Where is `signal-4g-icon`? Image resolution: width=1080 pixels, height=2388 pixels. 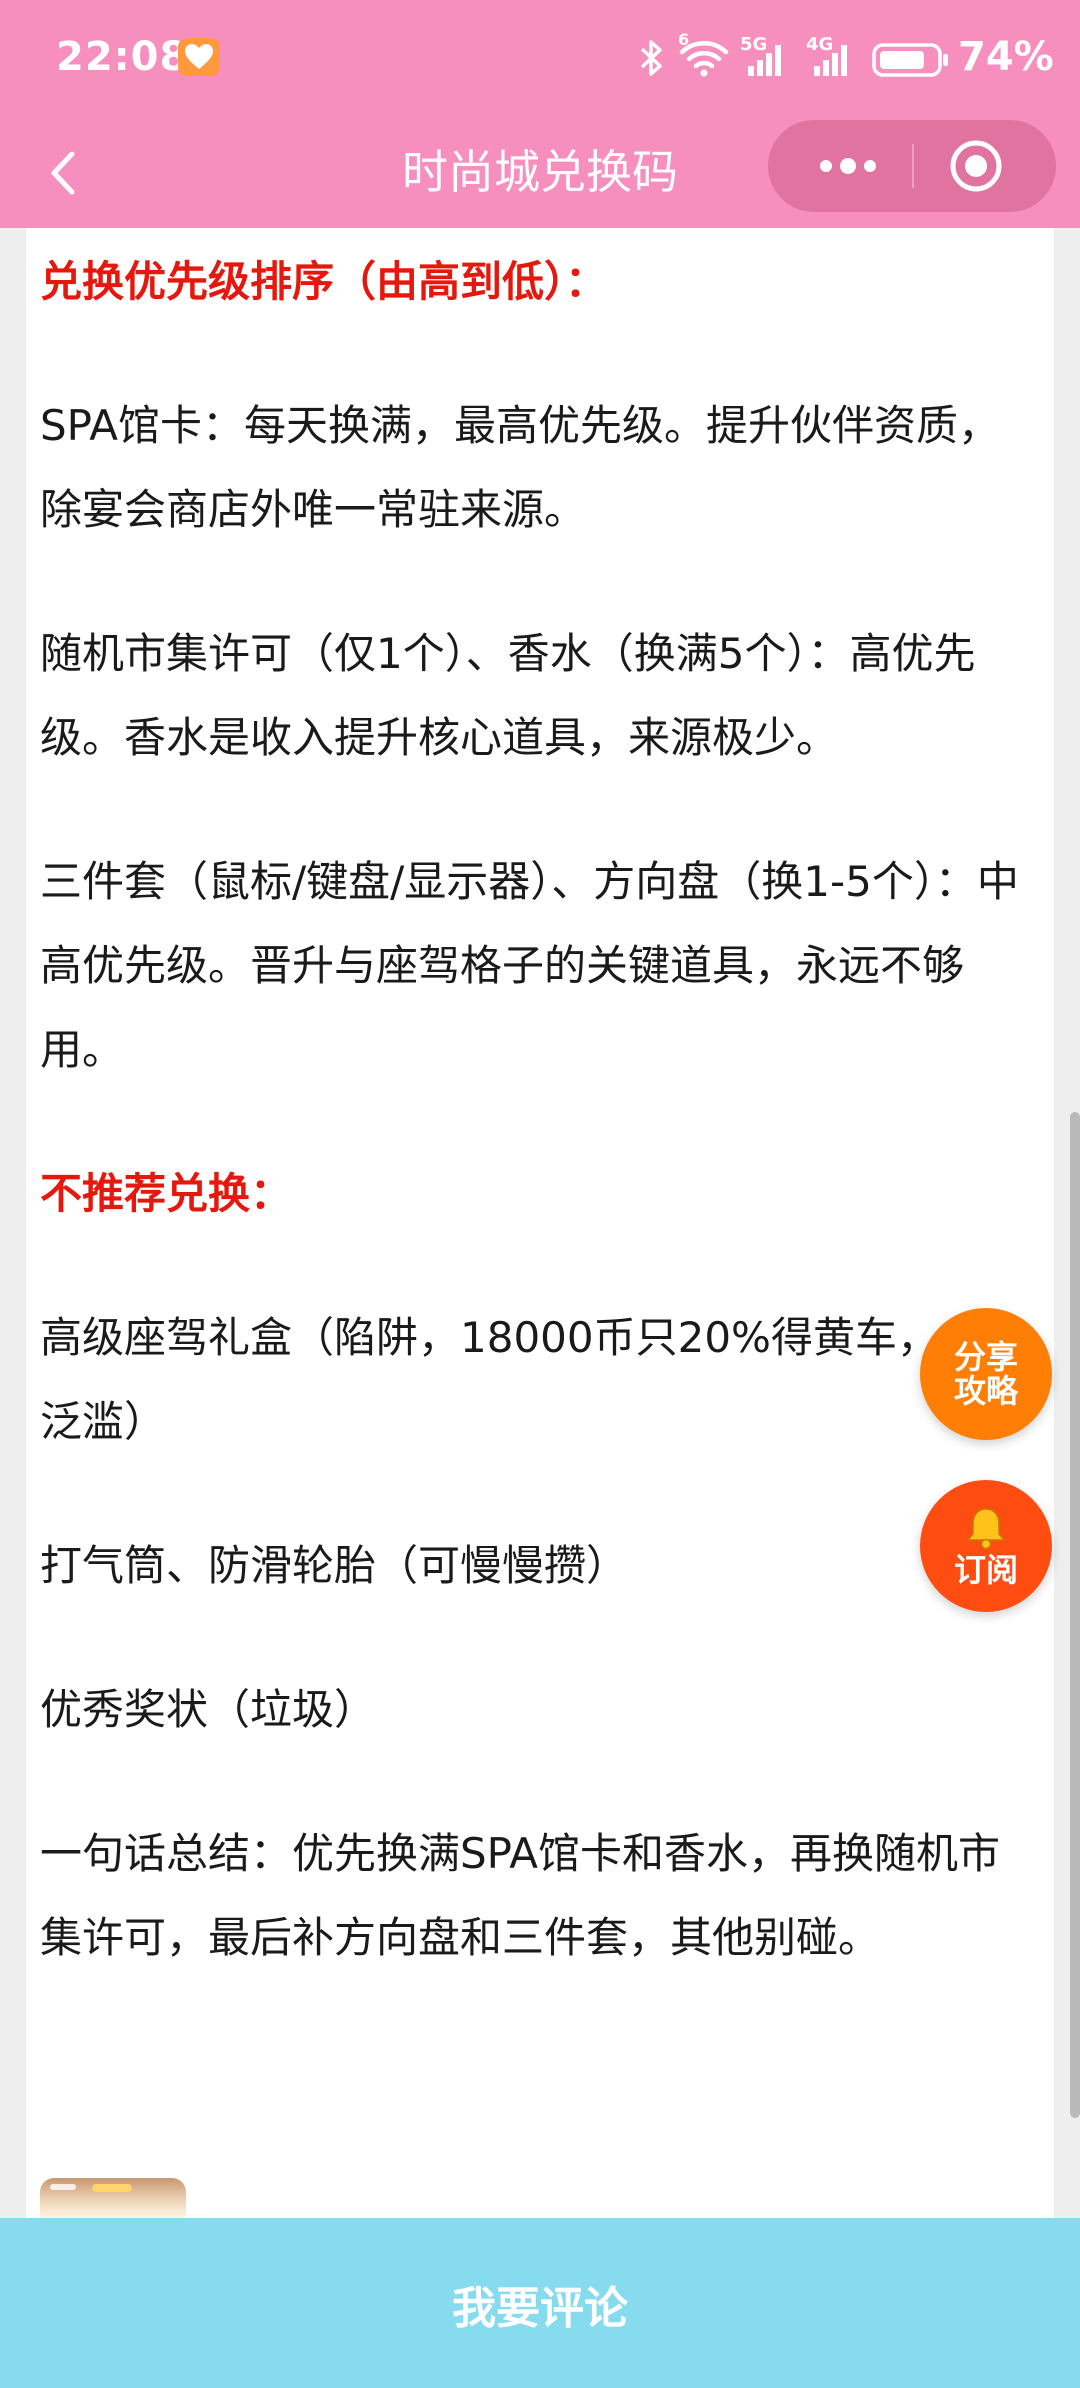 signal-4g-icon is located at coordinates (830, 60).